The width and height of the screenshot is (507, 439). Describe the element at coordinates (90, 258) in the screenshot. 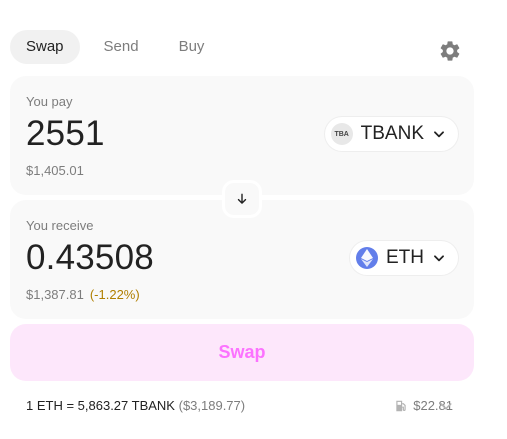

I see `receive-amount-input: 0.43508` at that location.